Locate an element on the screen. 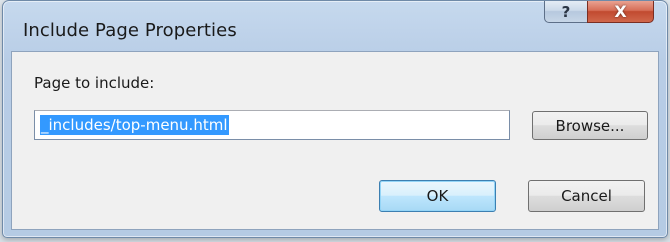  help-icon: ? is located at coordinates (566, 11).